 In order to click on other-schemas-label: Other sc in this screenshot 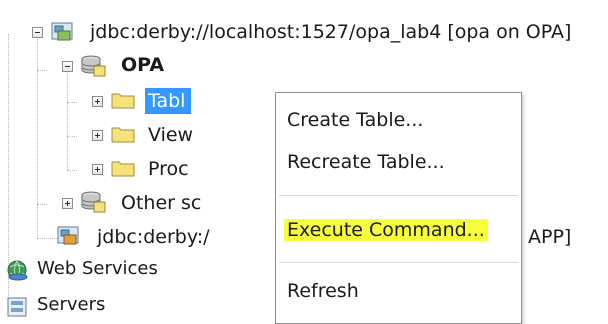, I will do `click(161, 203)`.